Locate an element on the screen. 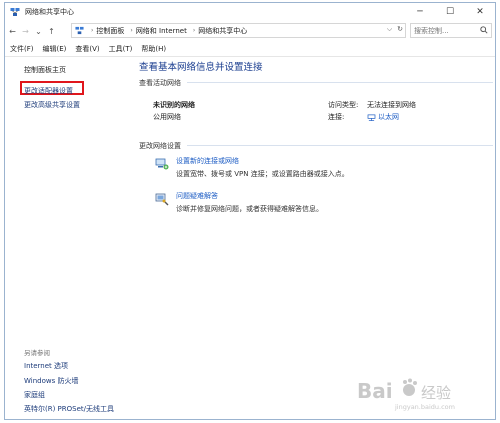 Image resolution: width=500 pixels, height=423 pixels. active-network-heading: 查看活动网络 is located at coordinates (160, 83).